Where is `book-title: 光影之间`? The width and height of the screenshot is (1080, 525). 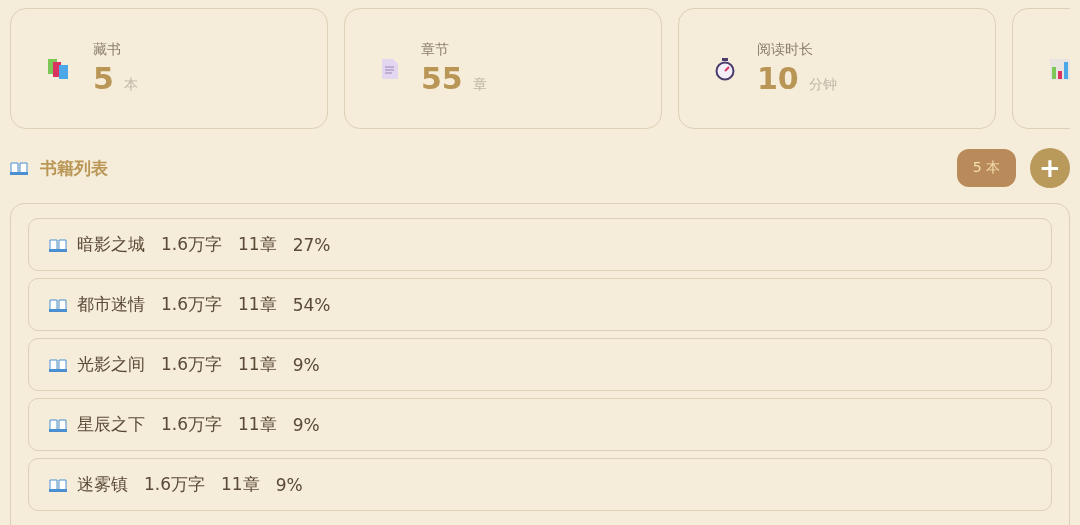
book-title: 光影之间 is located at coordinates (111, 364).